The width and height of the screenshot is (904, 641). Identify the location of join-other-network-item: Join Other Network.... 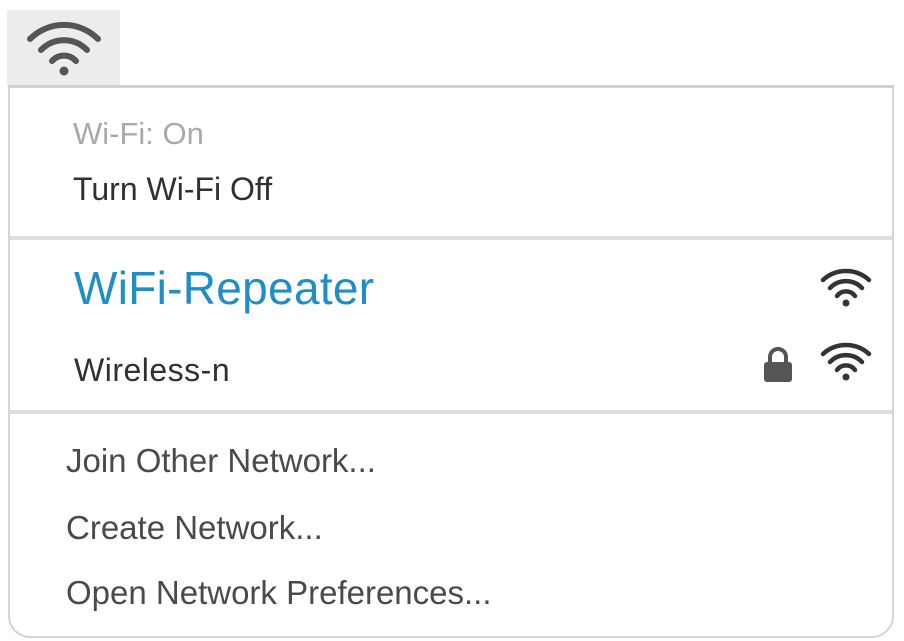
(479, 461).